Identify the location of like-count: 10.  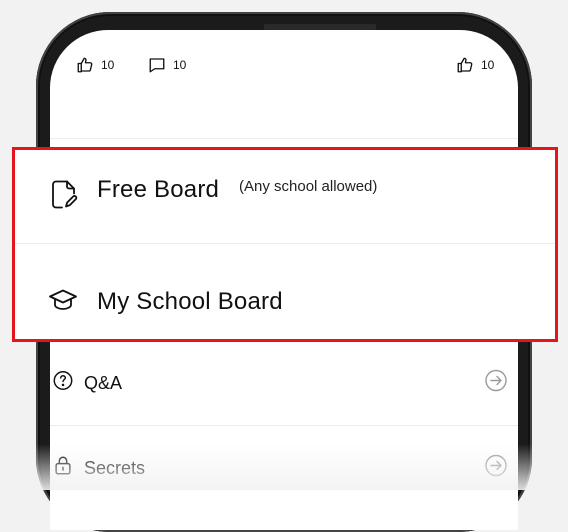
(108, 65).